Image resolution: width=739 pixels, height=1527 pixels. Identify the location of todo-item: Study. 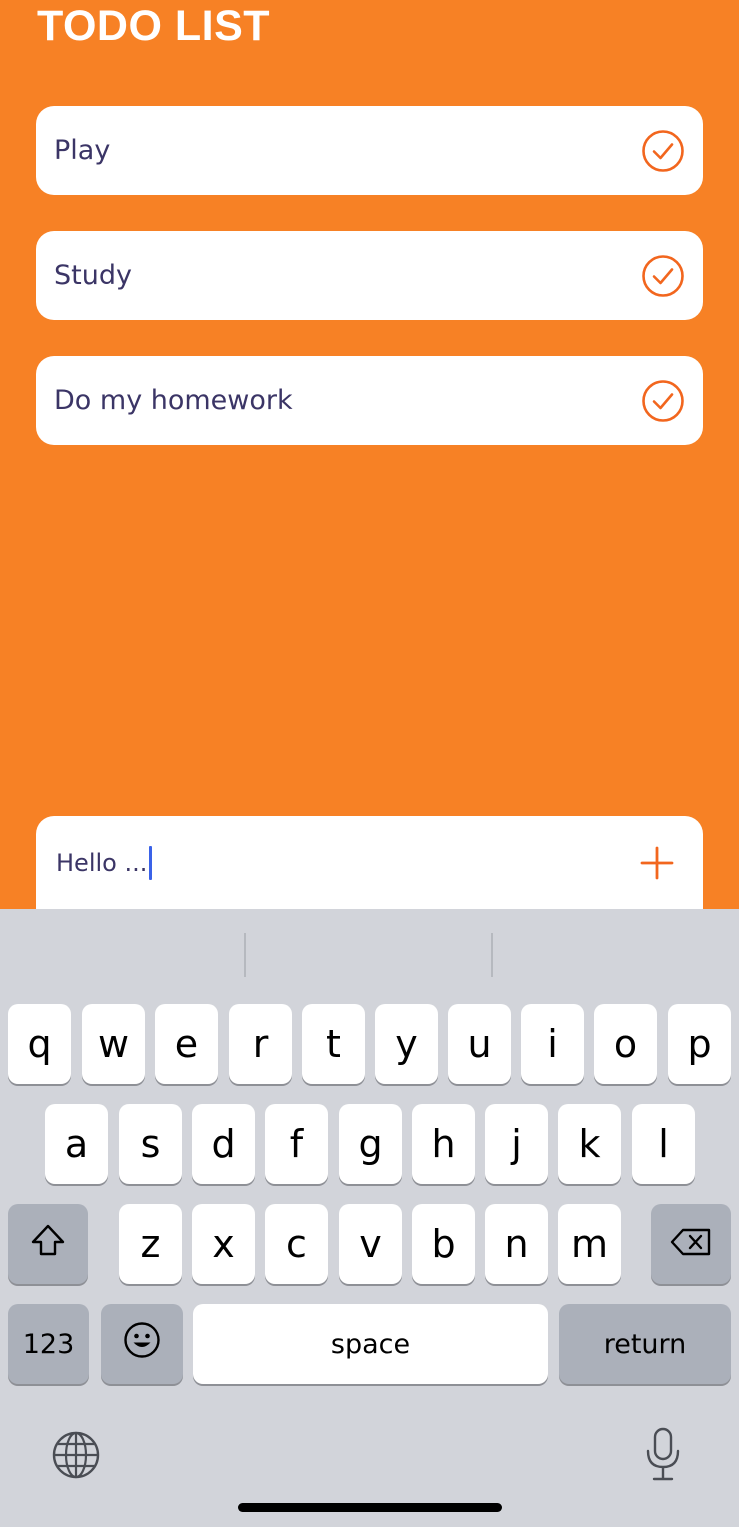
(369, 275).